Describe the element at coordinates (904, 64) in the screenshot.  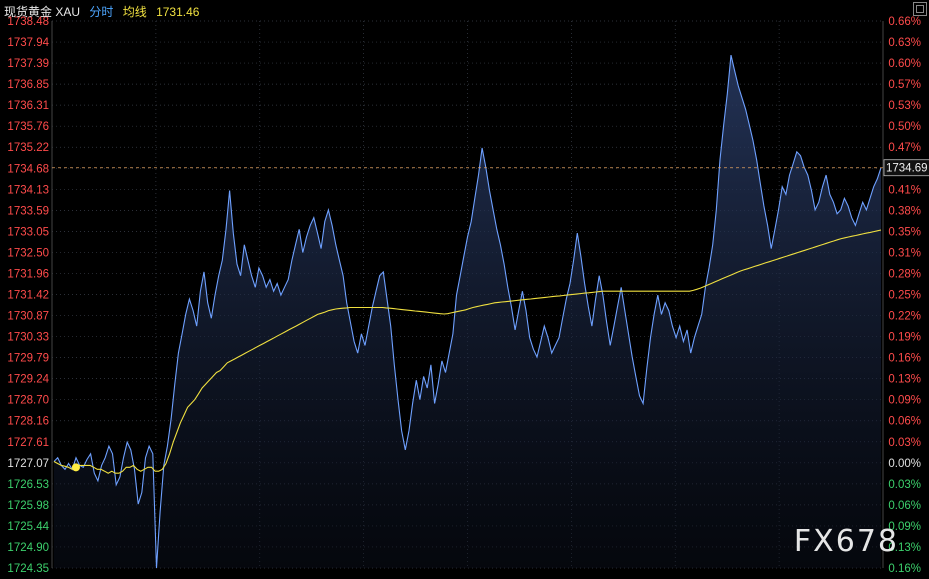
I see `right-tick-label: 0.60%` at that location.